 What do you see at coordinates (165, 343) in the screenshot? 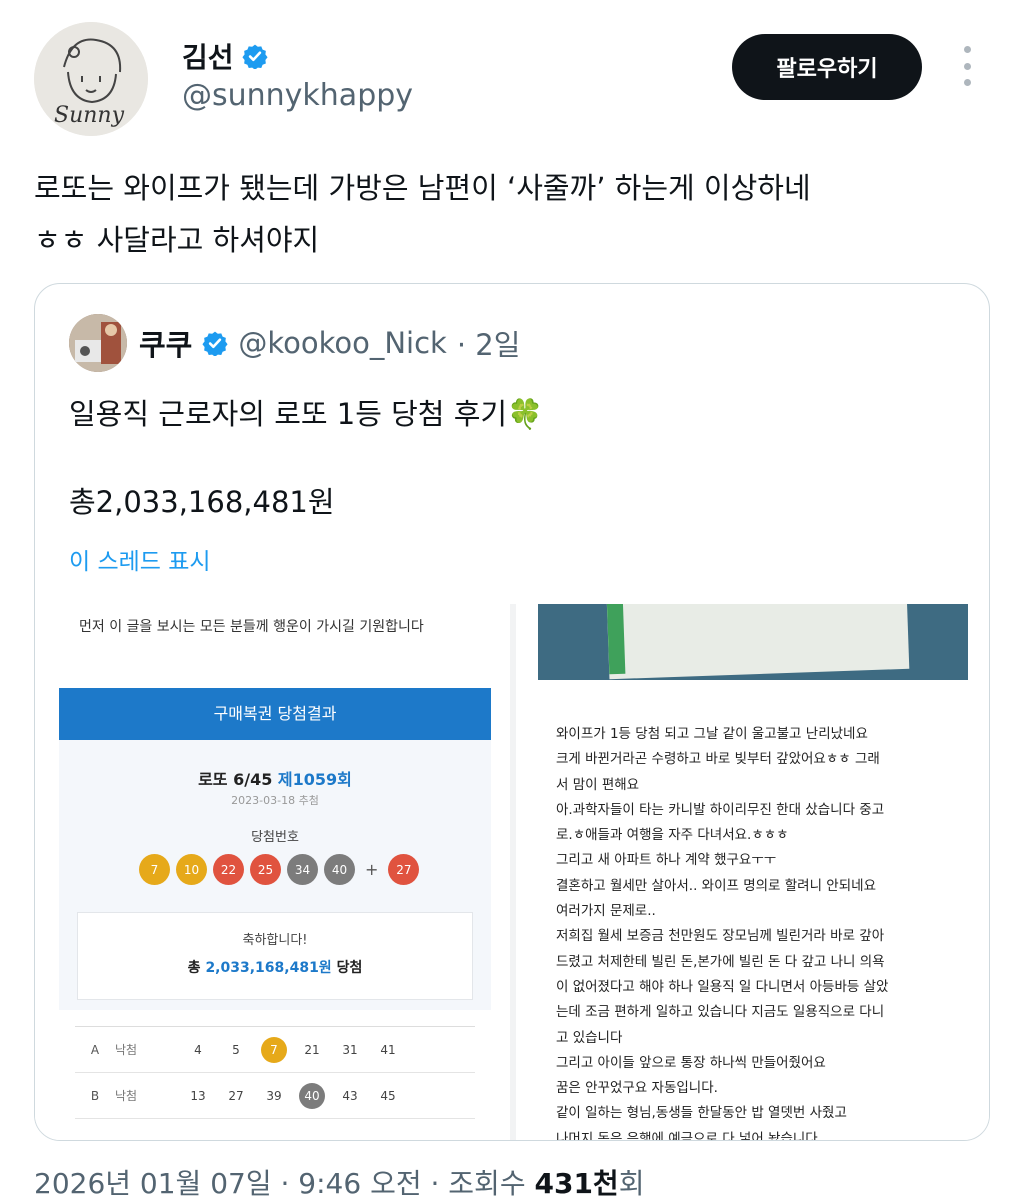
I see `quote-author-name: 쿠쿠` at bounding box center [165, 343].